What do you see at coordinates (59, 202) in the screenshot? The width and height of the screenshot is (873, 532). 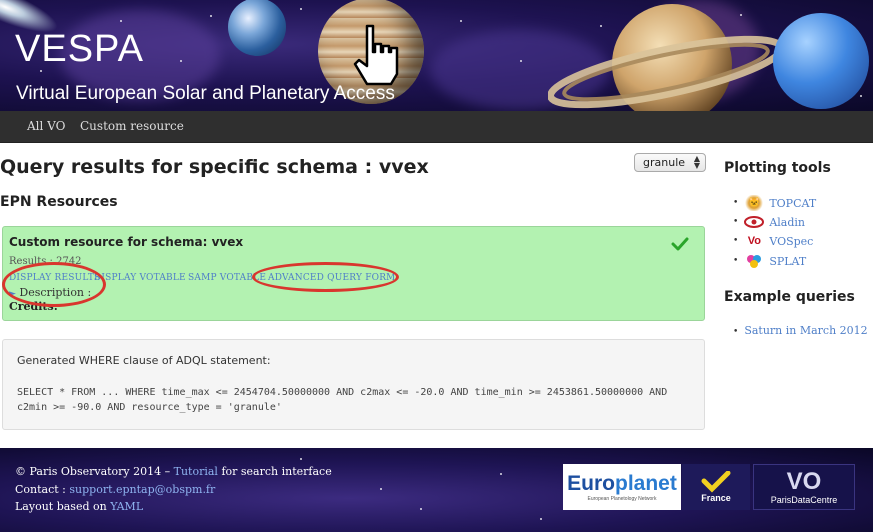 I see `section-title: EPN Resources` at bounding box center [59, 202].